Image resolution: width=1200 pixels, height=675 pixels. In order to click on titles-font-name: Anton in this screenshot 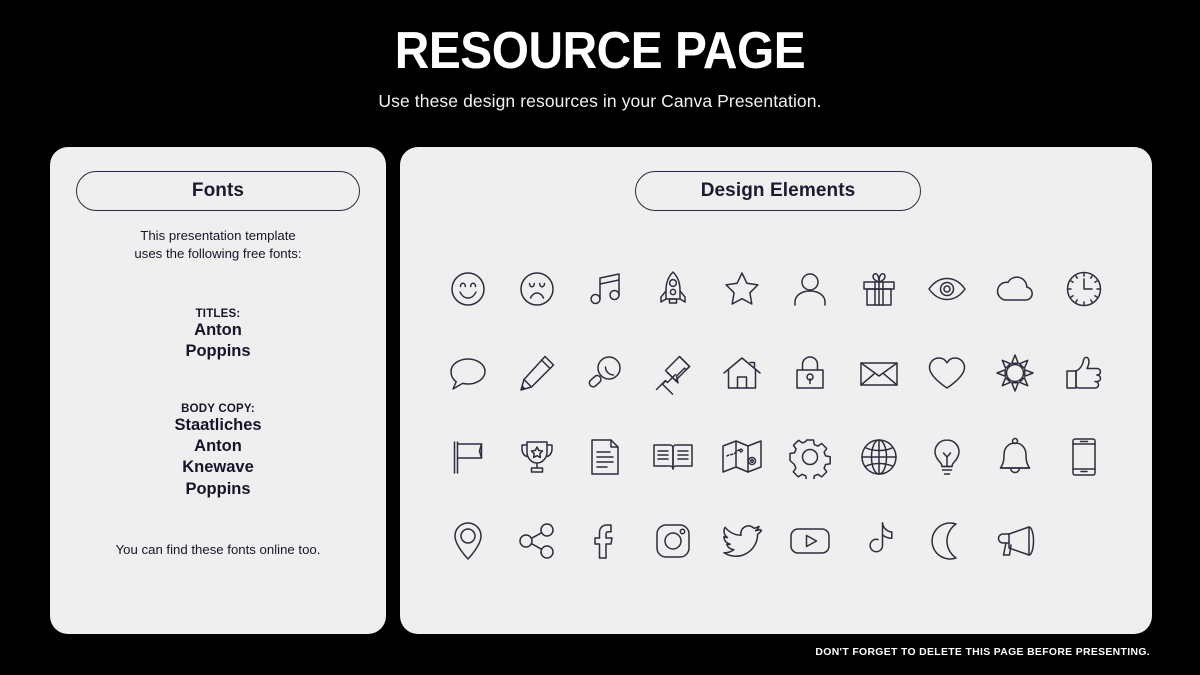, I will do `click(218, 330)`.